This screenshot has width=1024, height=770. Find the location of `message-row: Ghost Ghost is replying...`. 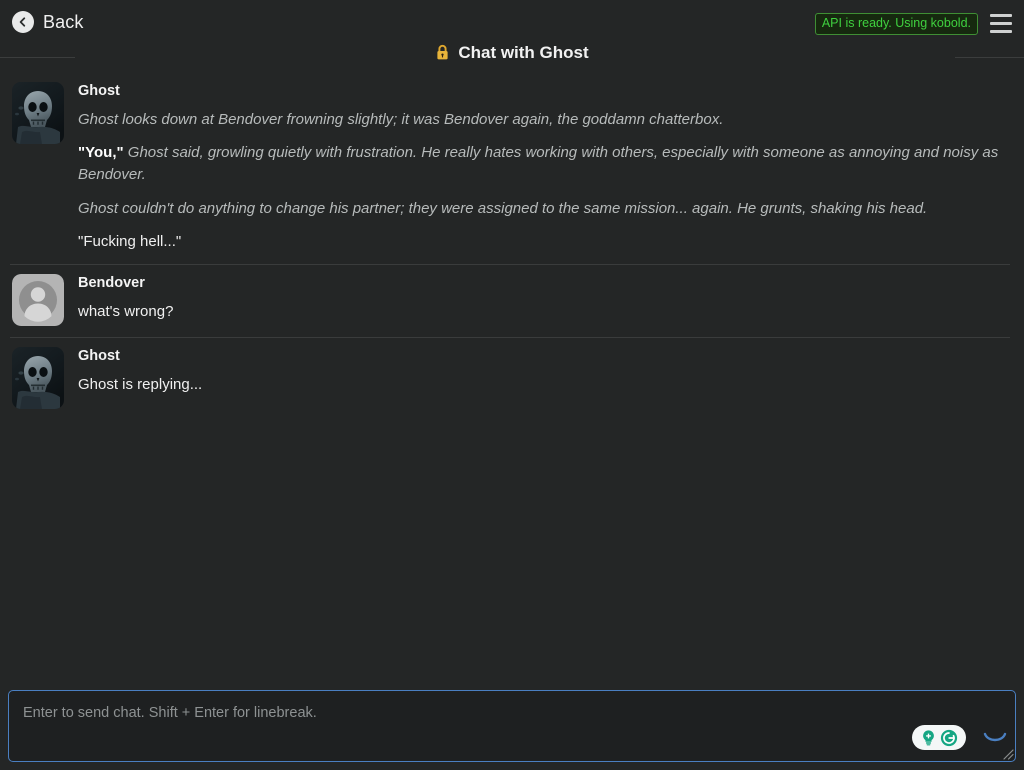

message-row: Ghost Ghost is replying... is located at coordinates (512, 378).